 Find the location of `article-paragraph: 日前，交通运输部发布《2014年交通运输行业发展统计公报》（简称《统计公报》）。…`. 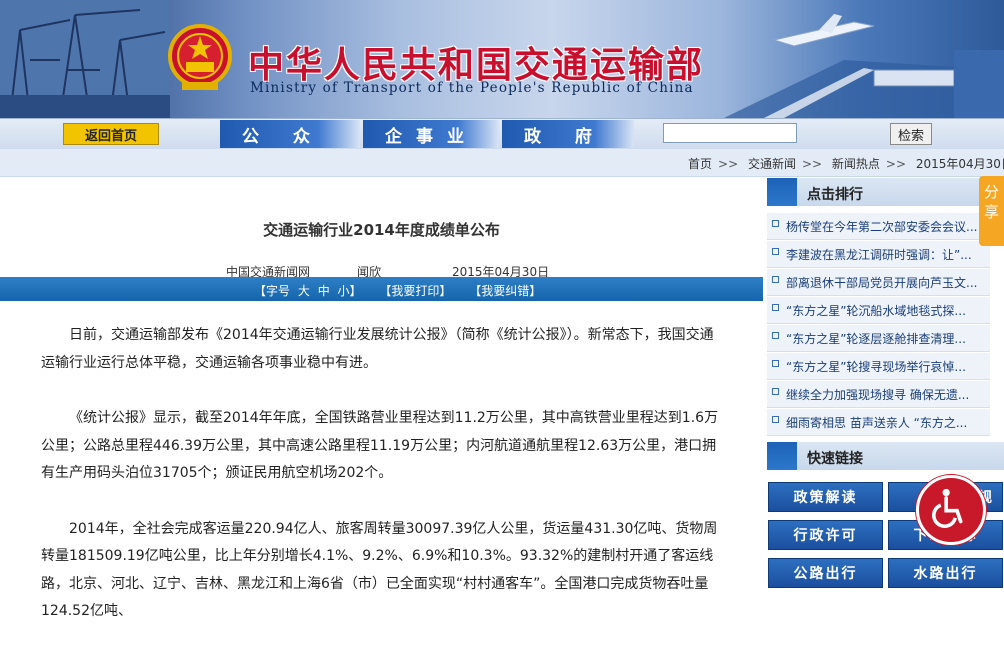

article-paragraph: 日前，交通运输部发布《2014年交通运输行业发展统计公报》（简称《统计公报》）。… is located at coordinates (377, 349).